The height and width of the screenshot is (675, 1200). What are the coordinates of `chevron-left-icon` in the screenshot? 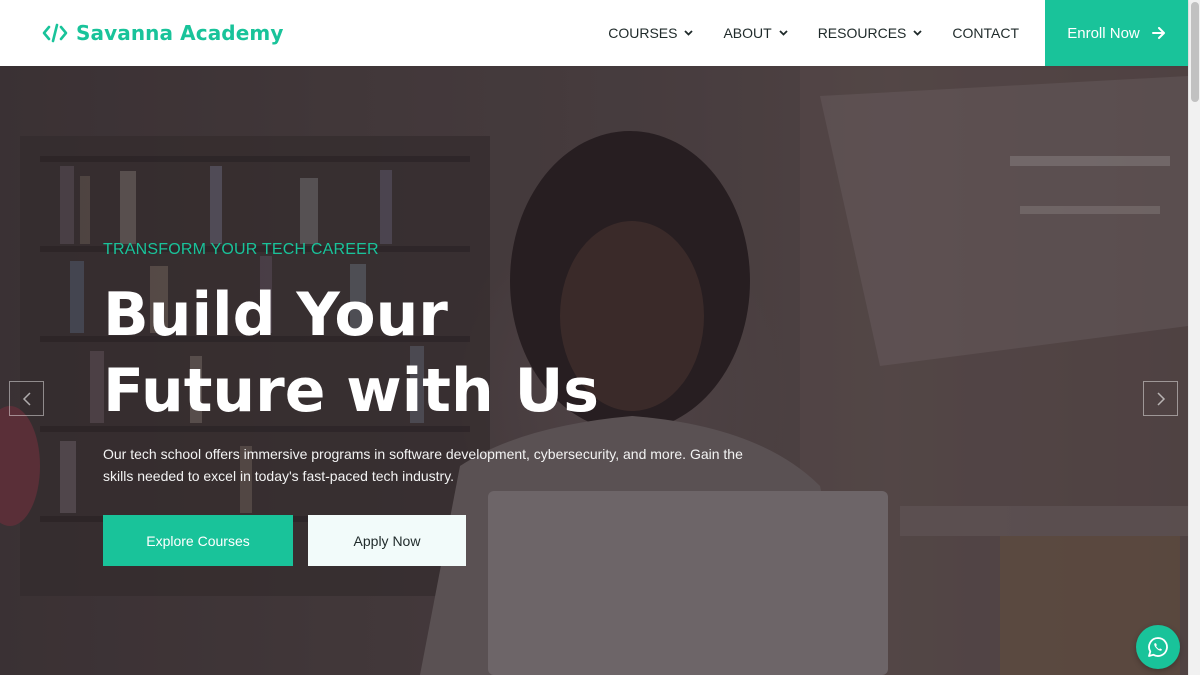 It's located at (26, 398).